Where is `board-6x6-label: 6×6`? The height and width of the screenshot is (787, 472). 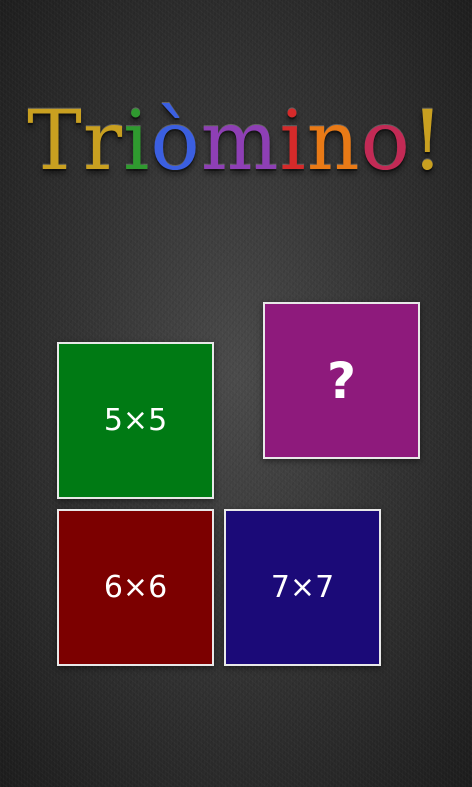
board-6x6-label: 6×6 is located at coordinates (135, 587).